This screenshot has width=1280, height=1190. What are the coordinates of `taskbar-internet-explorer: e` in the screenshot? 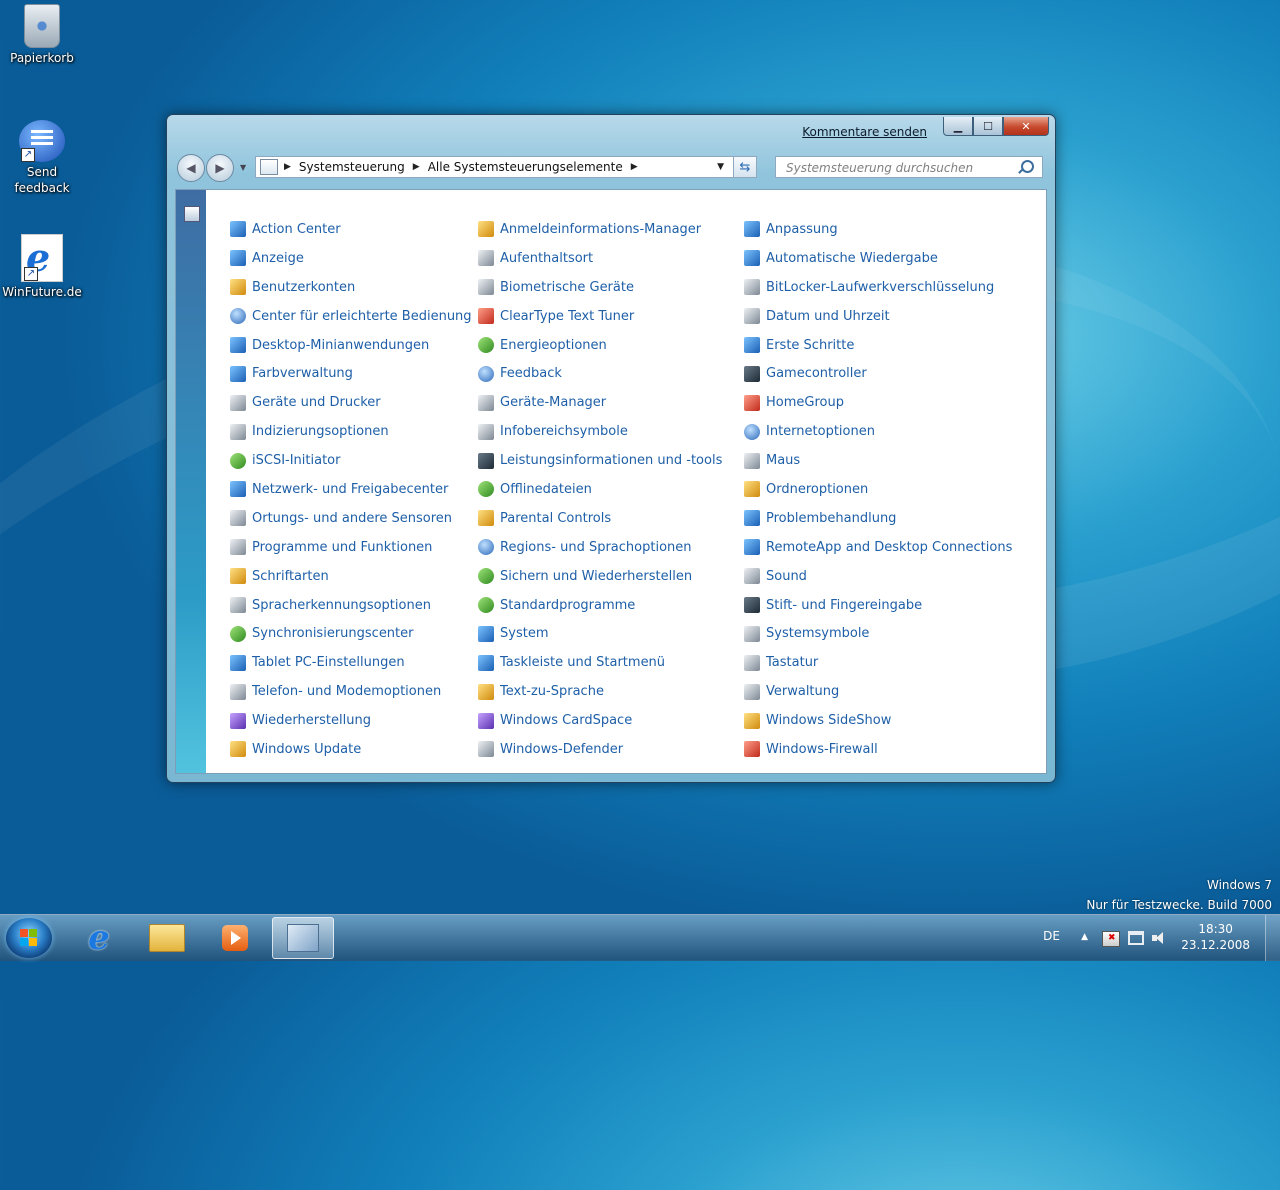 It's located at (99, 938).